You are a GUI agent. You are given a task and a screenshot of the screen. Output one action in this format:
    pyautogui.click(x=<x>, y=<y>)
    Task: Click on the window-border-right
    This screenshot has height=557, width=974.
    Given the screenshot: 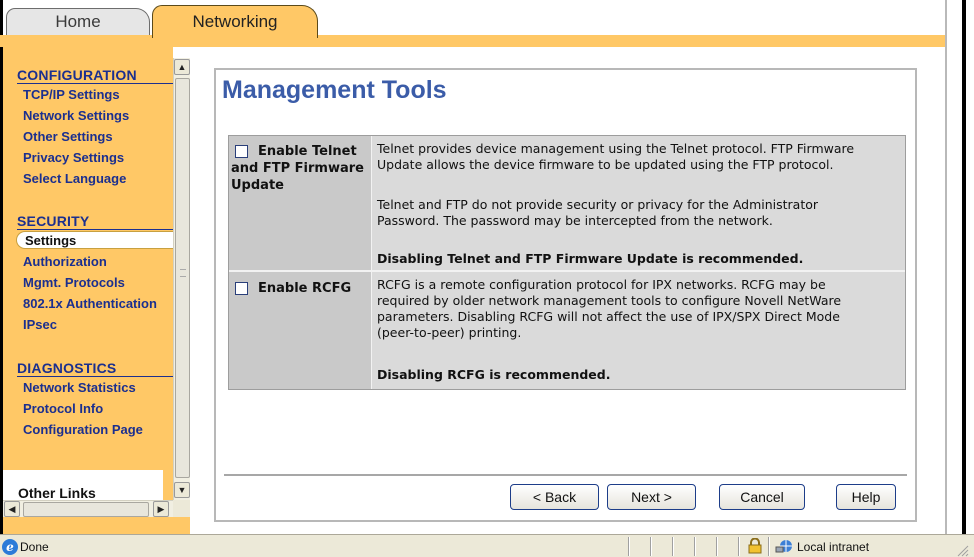 What is the action you would take?
    pyautogui.click(x=959, y=267)
    